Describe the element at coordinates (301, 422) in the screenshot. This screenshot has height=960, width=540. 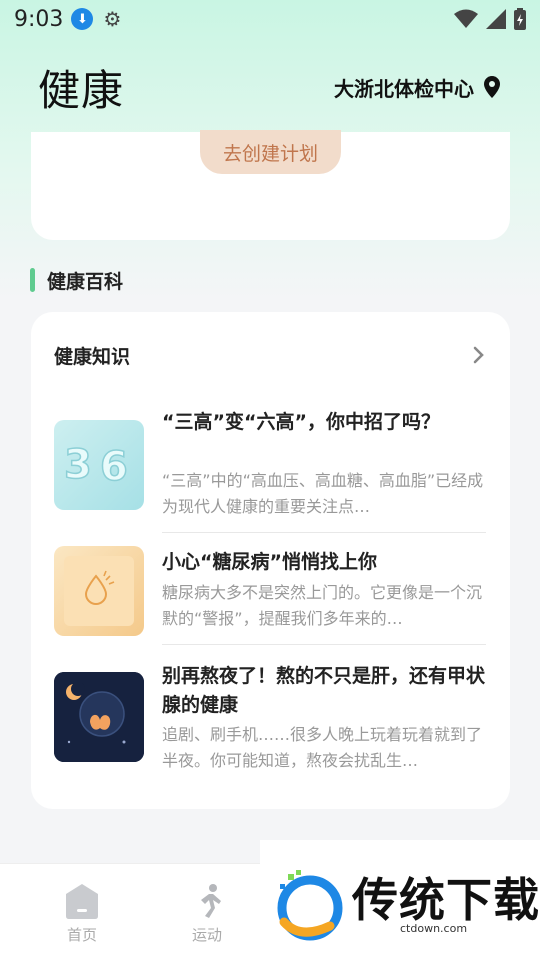
I see `article-title: “三高”变“六高”，你中招了吗？` at that location.